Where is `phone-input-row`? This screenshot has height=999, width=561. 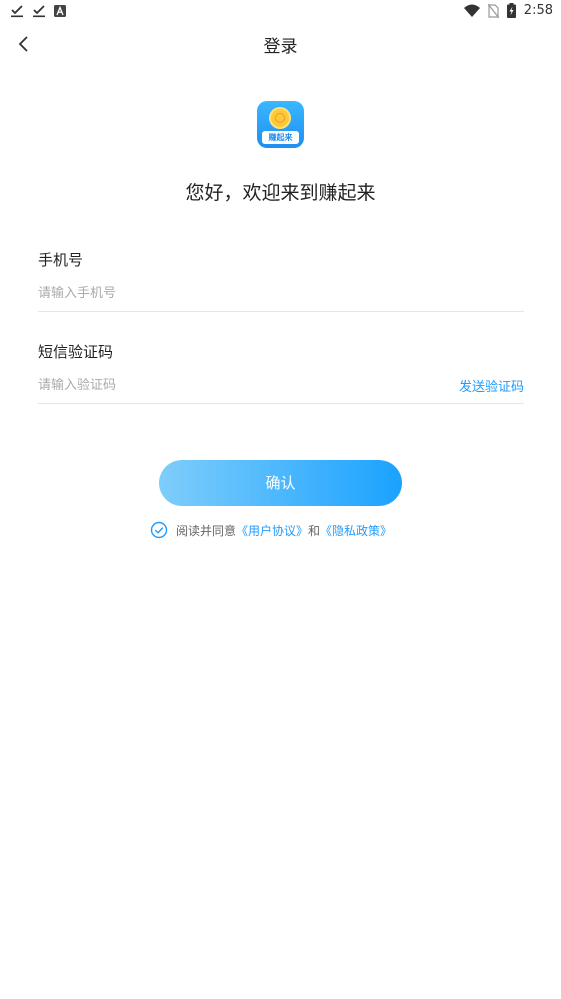 phone-input-row is located at coordinates (281, 296).